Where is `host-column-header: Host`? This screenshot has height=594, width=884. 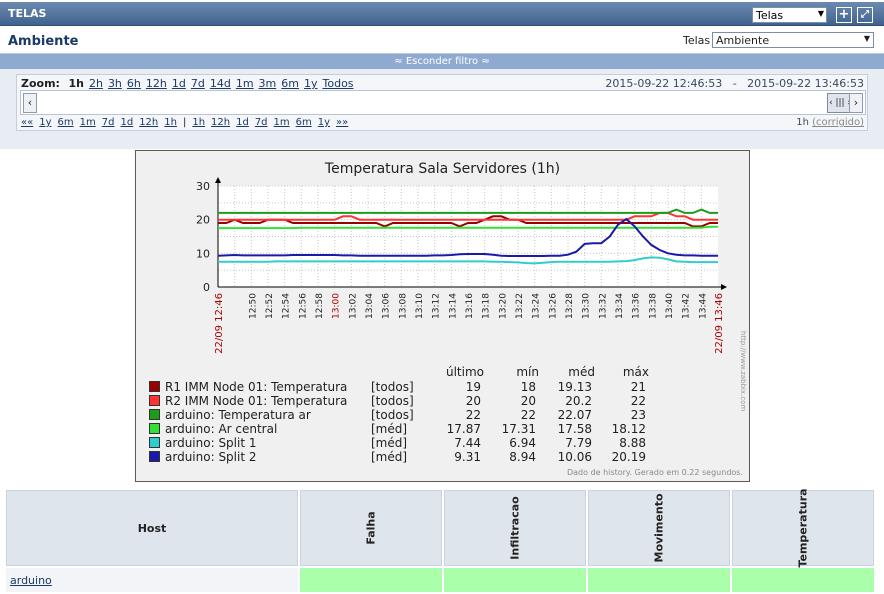 host-column-header: Host is located at coordinates (152, 528).